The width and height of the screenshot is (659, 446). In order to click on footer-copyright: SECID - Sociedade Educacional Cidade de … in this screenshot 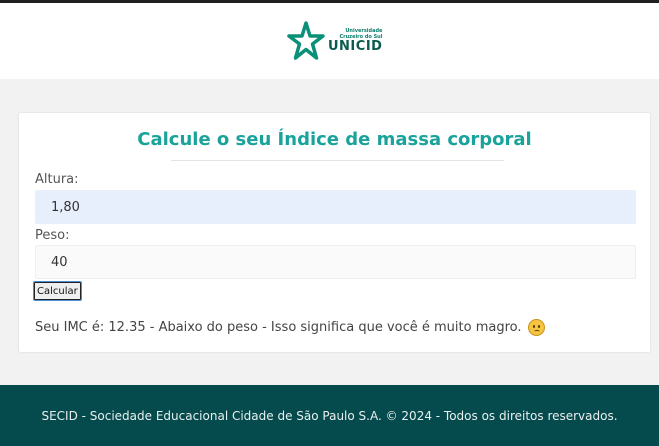, I will do `click(329, 415)`.